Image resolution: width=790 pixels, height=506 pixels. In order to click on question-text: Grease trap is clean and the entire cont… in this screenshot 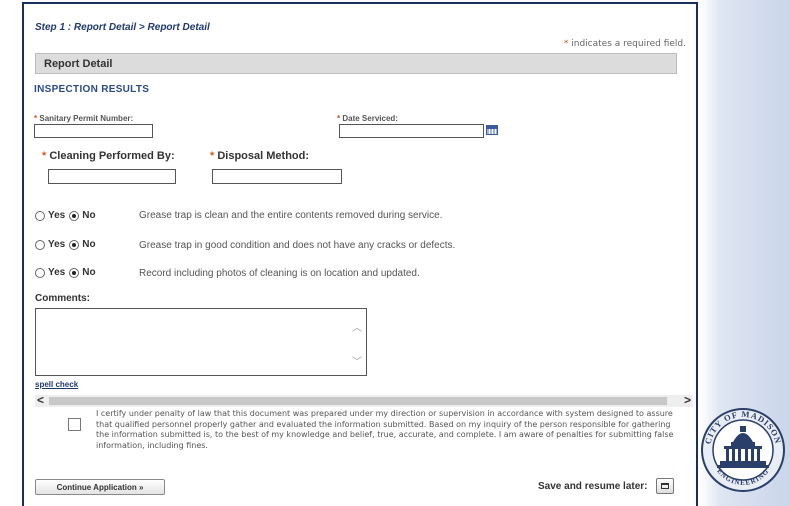, I will do `click(291, 215)`.